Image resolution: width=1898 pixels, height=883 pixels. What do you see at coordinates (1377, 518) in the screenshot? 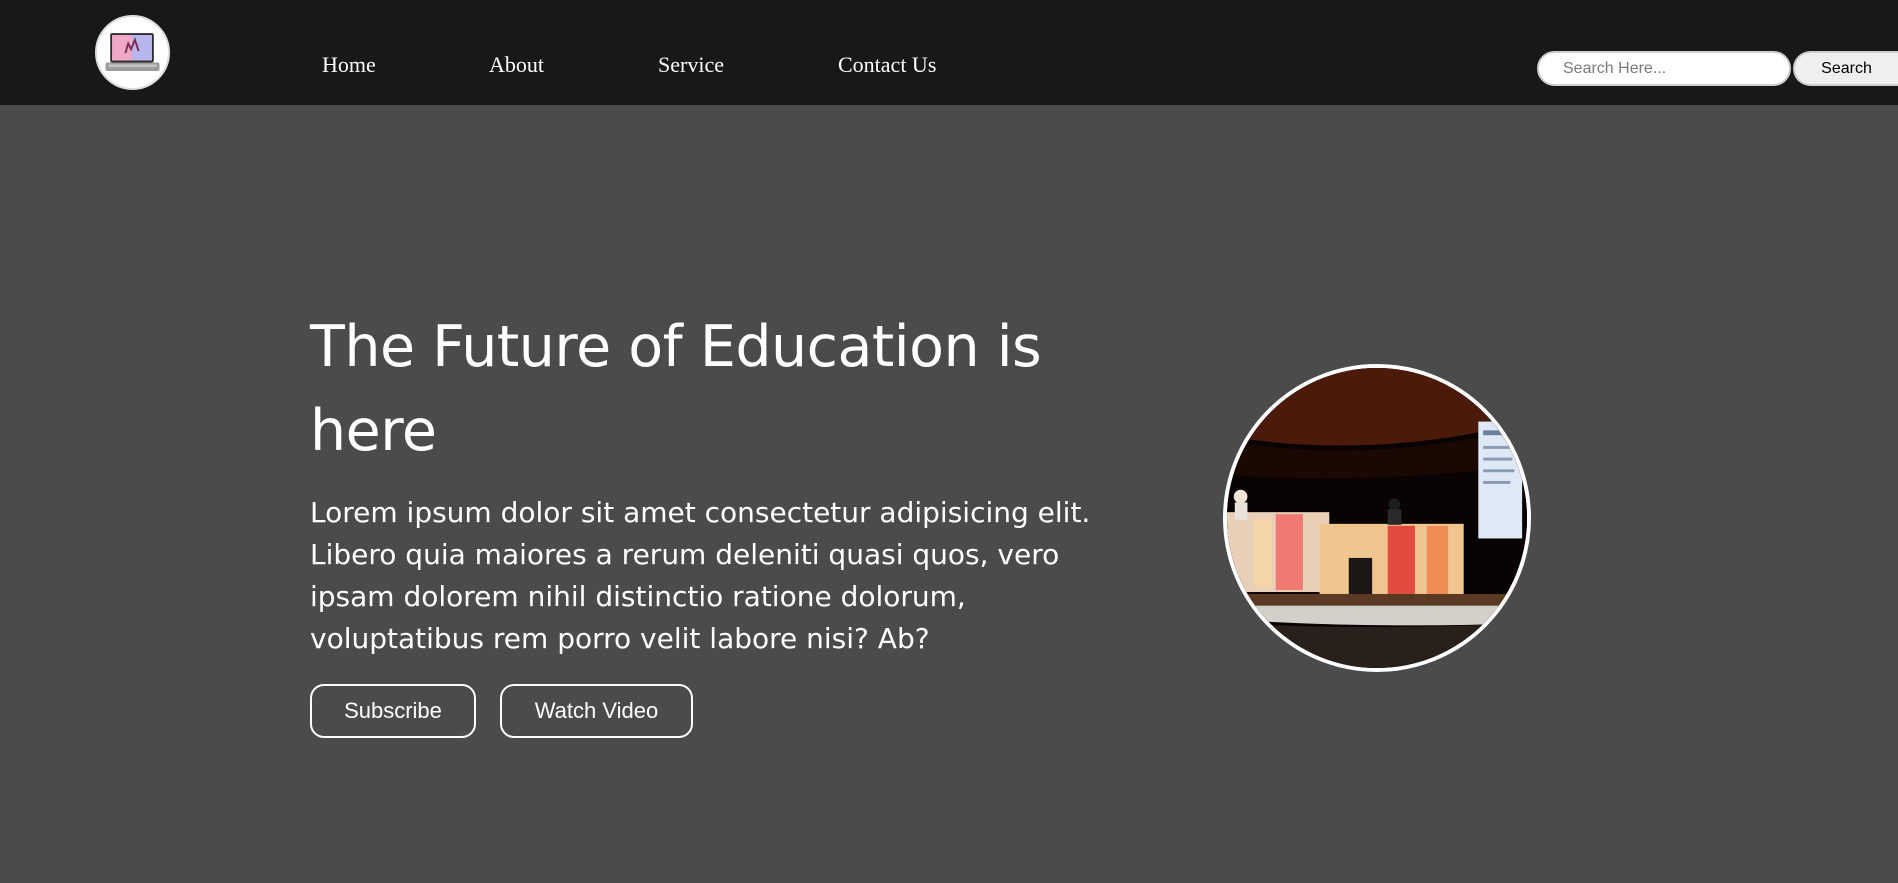
I see `conference-stage-photo` at bounding box center [1377, 518].